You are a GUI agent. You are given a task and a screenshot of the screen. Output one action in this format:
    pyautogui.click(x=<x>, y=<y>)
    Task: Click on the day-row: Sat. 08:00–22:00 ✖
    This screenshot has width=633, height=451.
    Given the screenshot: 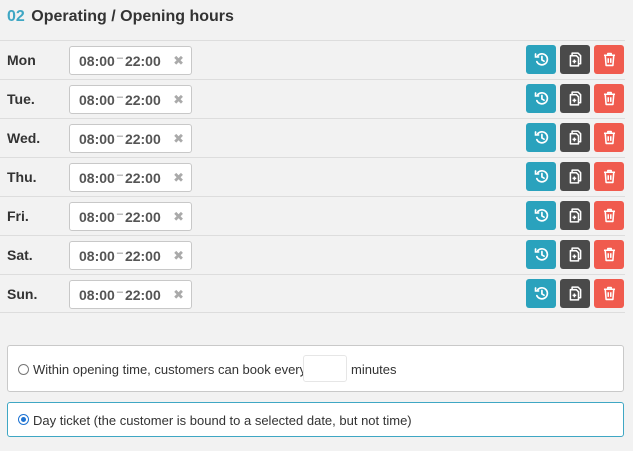 What is the action you would take?
    pyautogui.click(x=312, y=254)
    